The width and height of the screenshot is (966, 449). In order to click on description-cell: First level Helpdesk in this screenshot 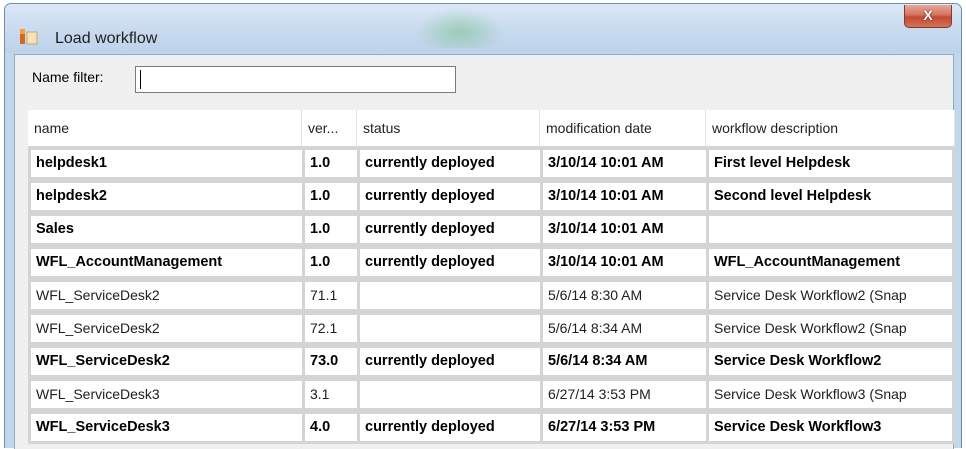, I will do `click(830, 163)`.